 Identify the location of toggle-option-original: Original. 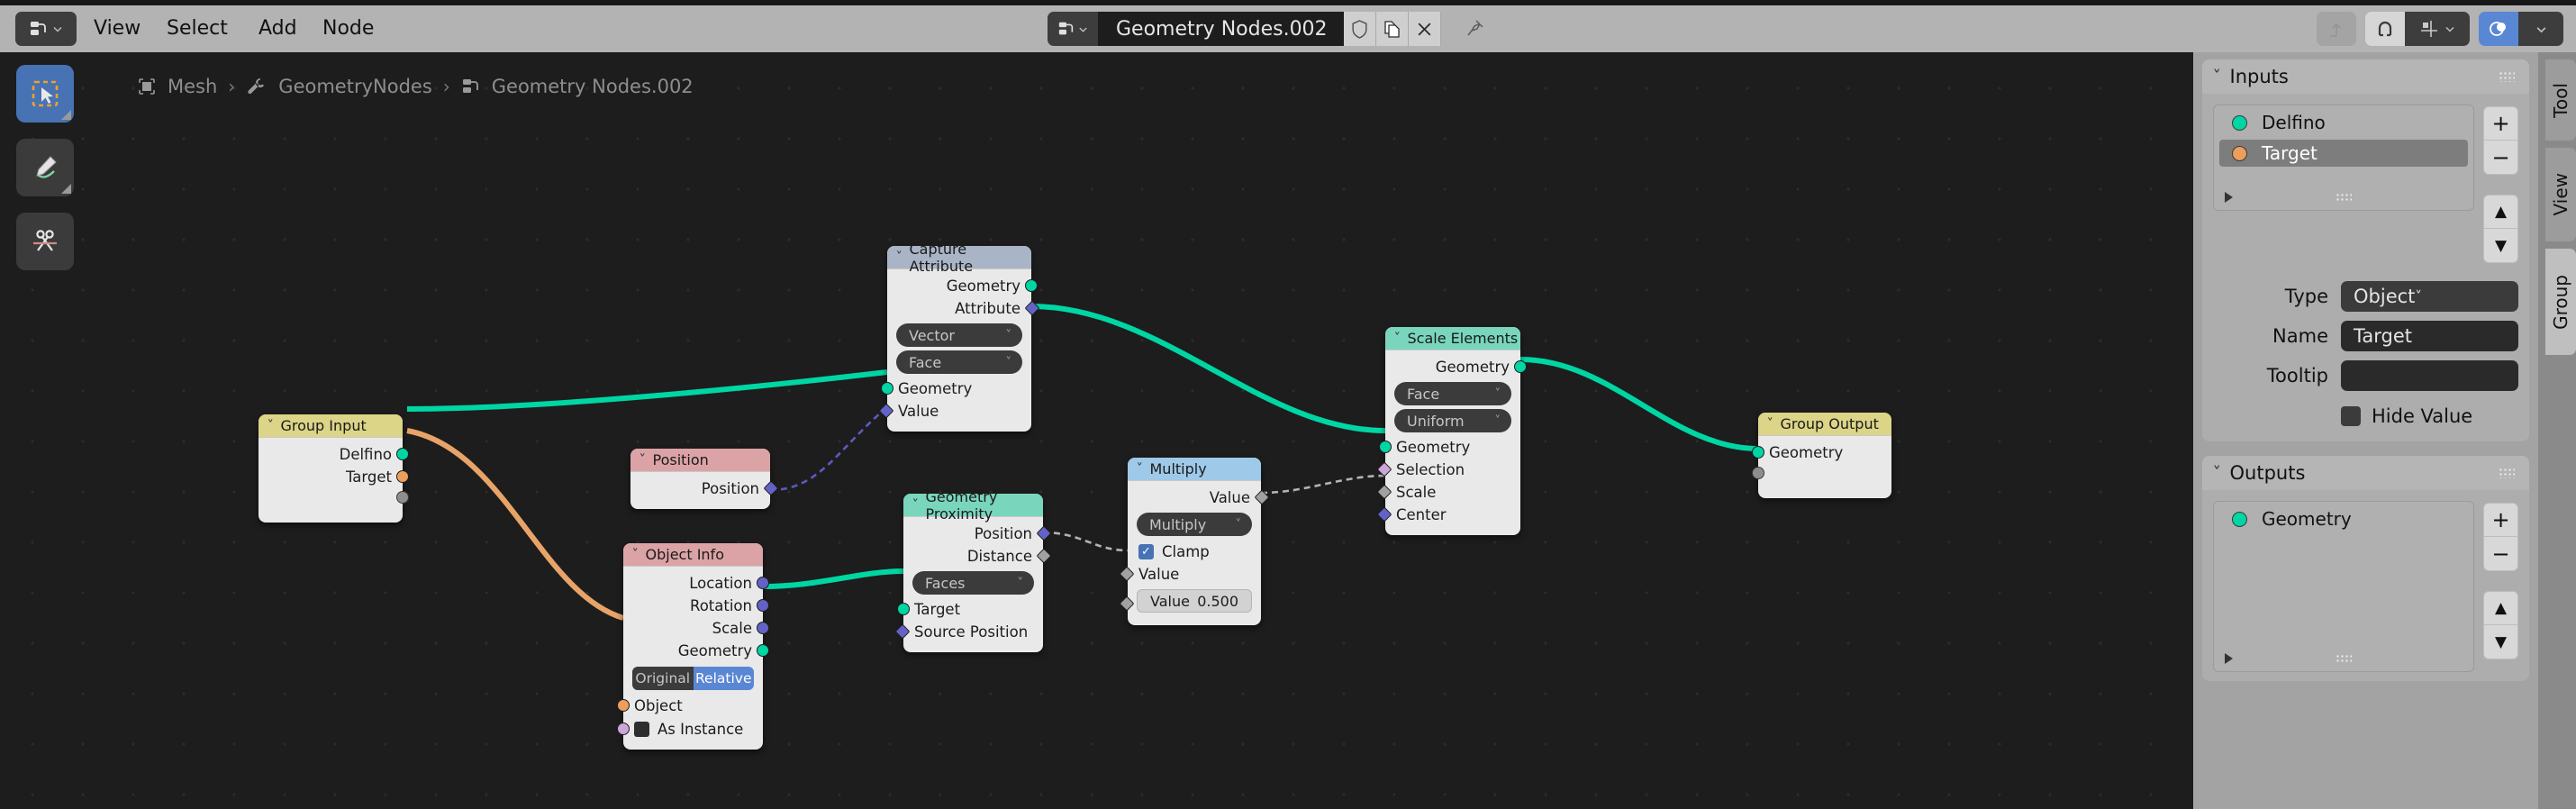
(663, 678).